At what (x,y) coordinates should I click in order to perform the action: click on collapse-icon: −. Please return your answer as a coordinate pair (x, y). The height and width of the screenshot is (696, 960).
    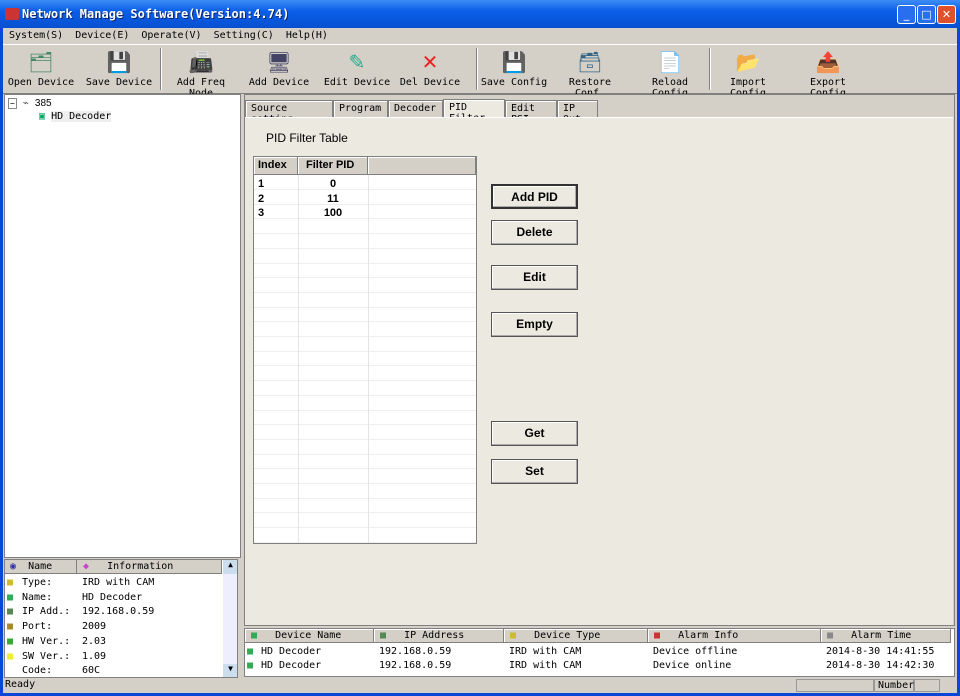
    Looking at the image, I should click on (12, 103).